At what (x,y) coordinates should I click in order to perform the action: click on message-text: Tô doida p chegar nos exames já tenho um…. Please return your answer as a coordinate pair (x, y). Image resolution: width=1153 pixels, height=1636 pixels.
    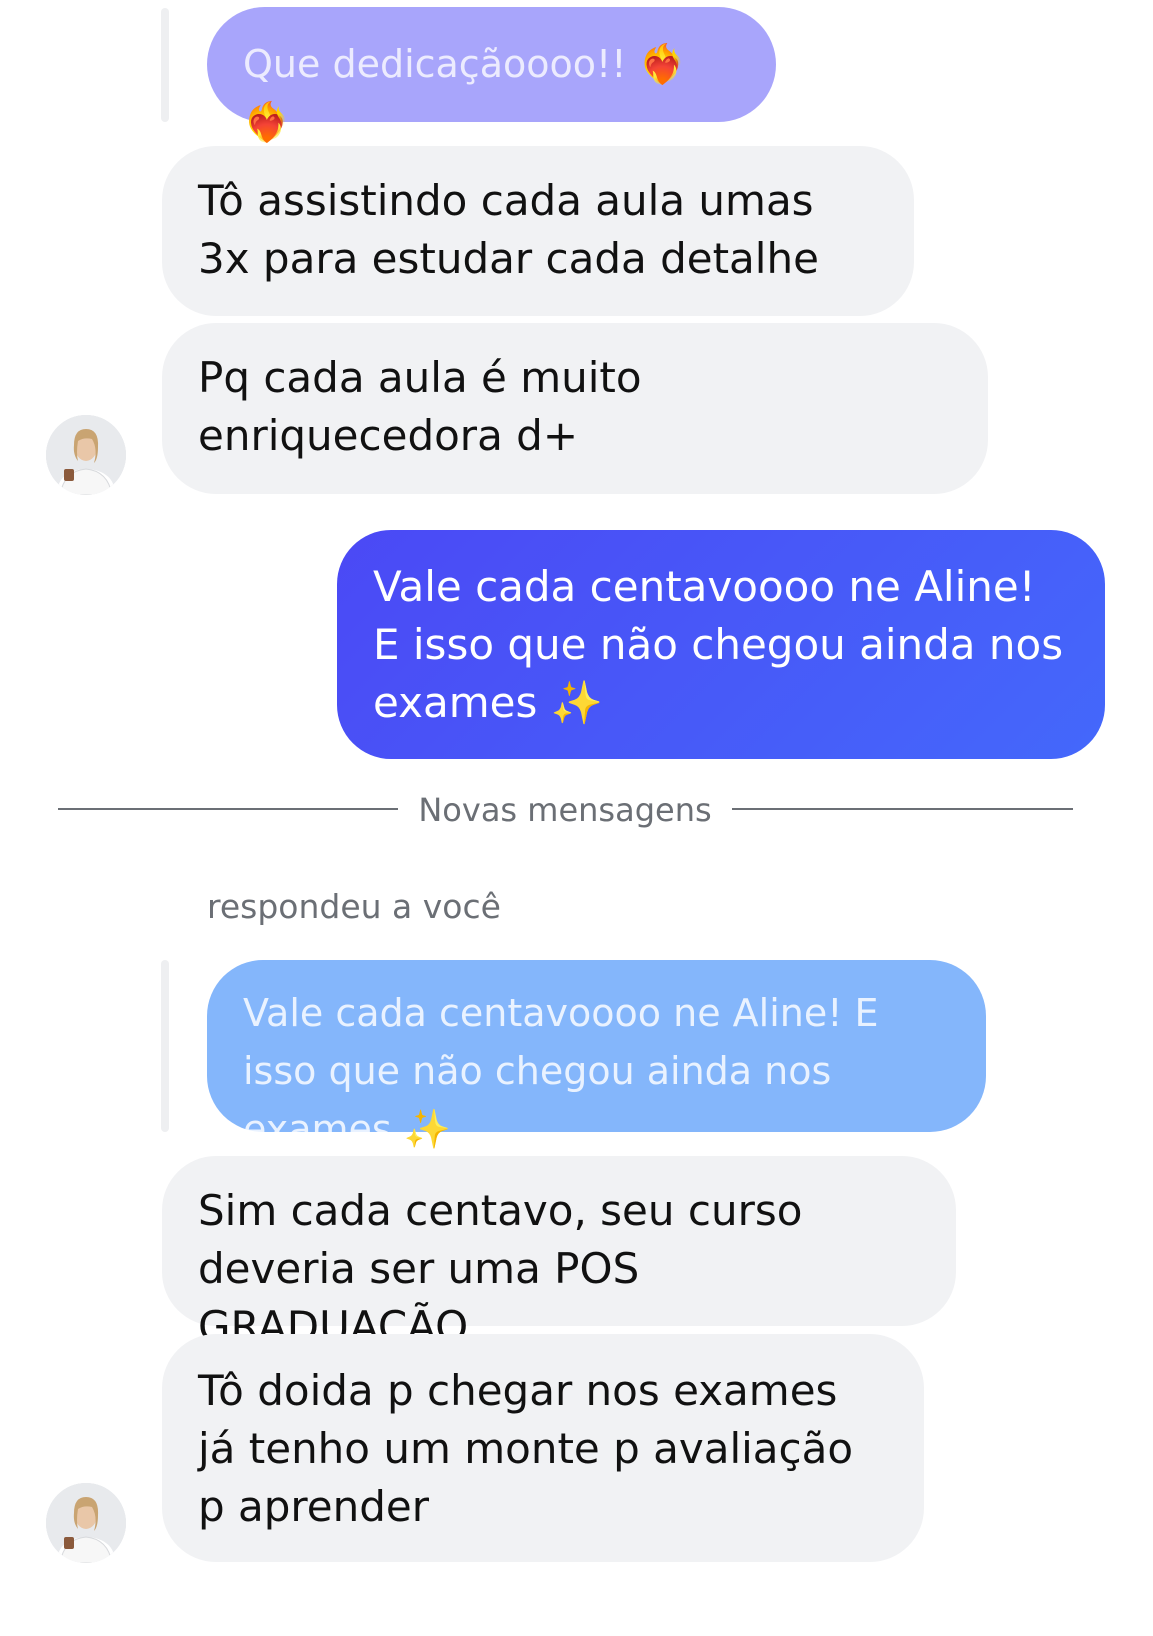
    Looking at the image, I should click on (526, 1448).